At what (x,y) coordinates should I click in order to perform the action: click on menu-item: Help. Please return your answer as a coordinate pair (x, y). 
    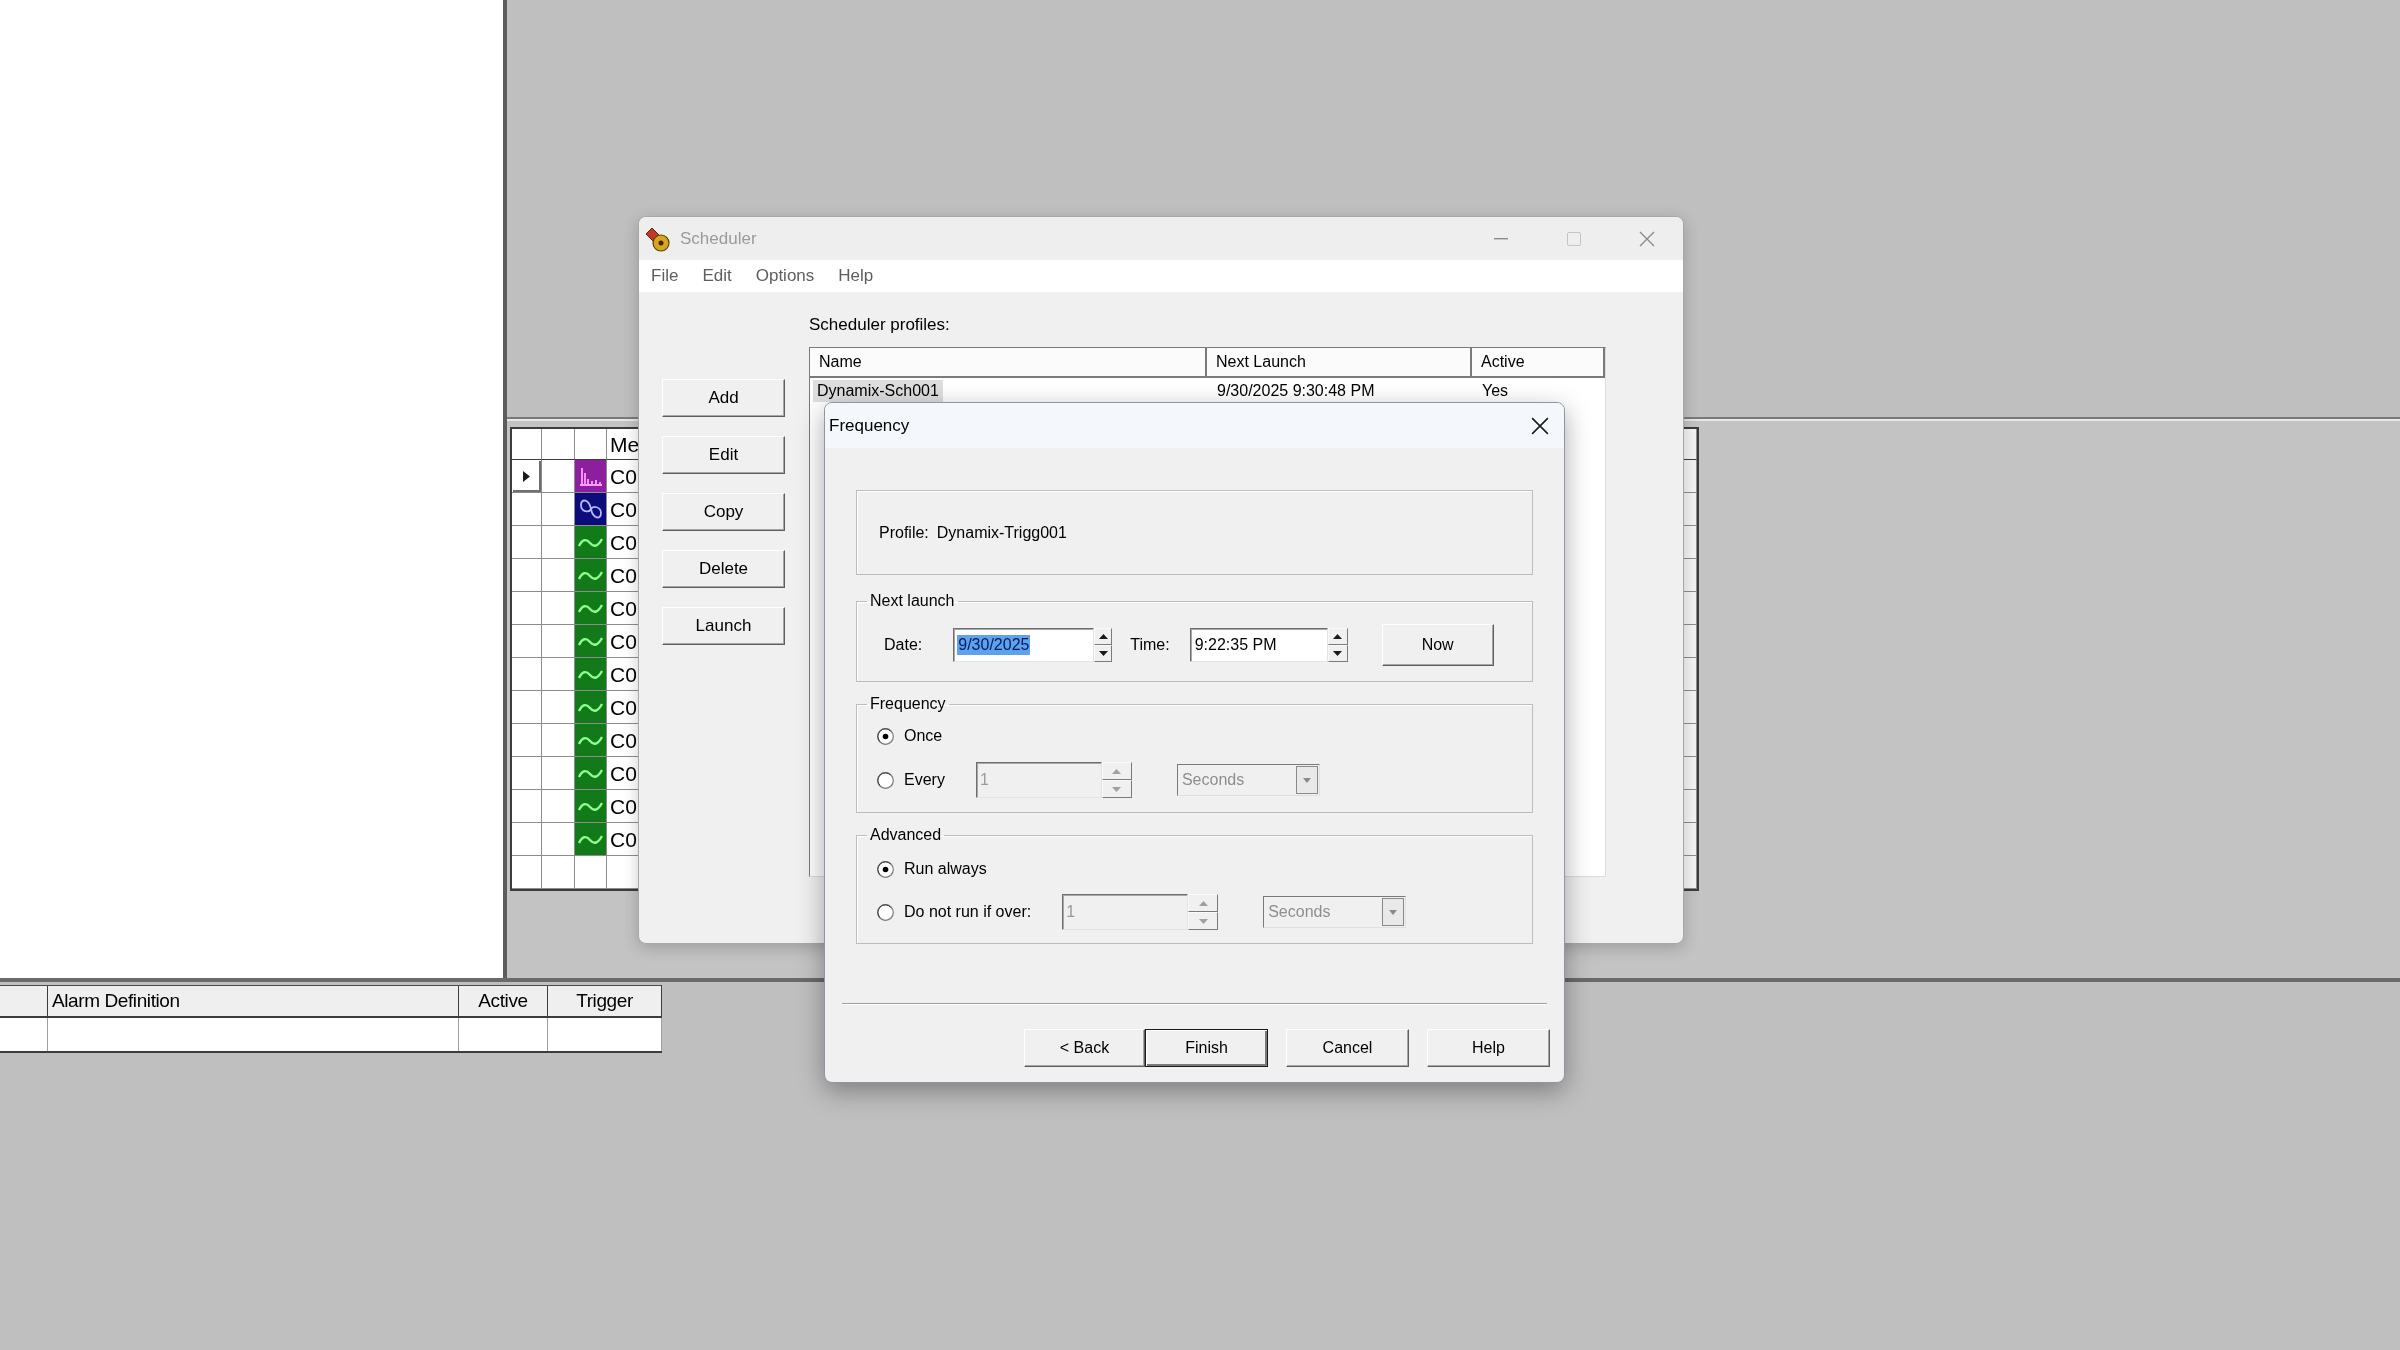
    Looking at the image, I should click on (856, 276).